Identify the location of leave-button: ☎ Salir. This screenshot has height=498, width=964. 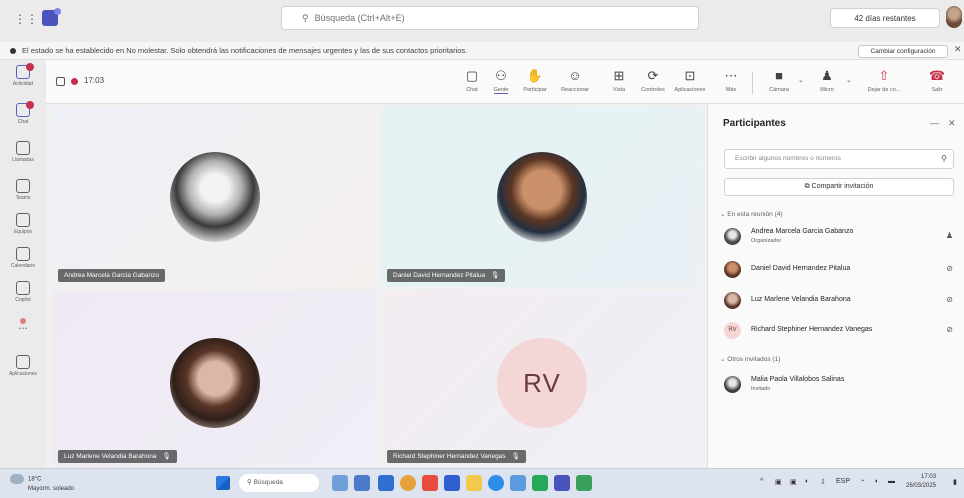
(937, 84).